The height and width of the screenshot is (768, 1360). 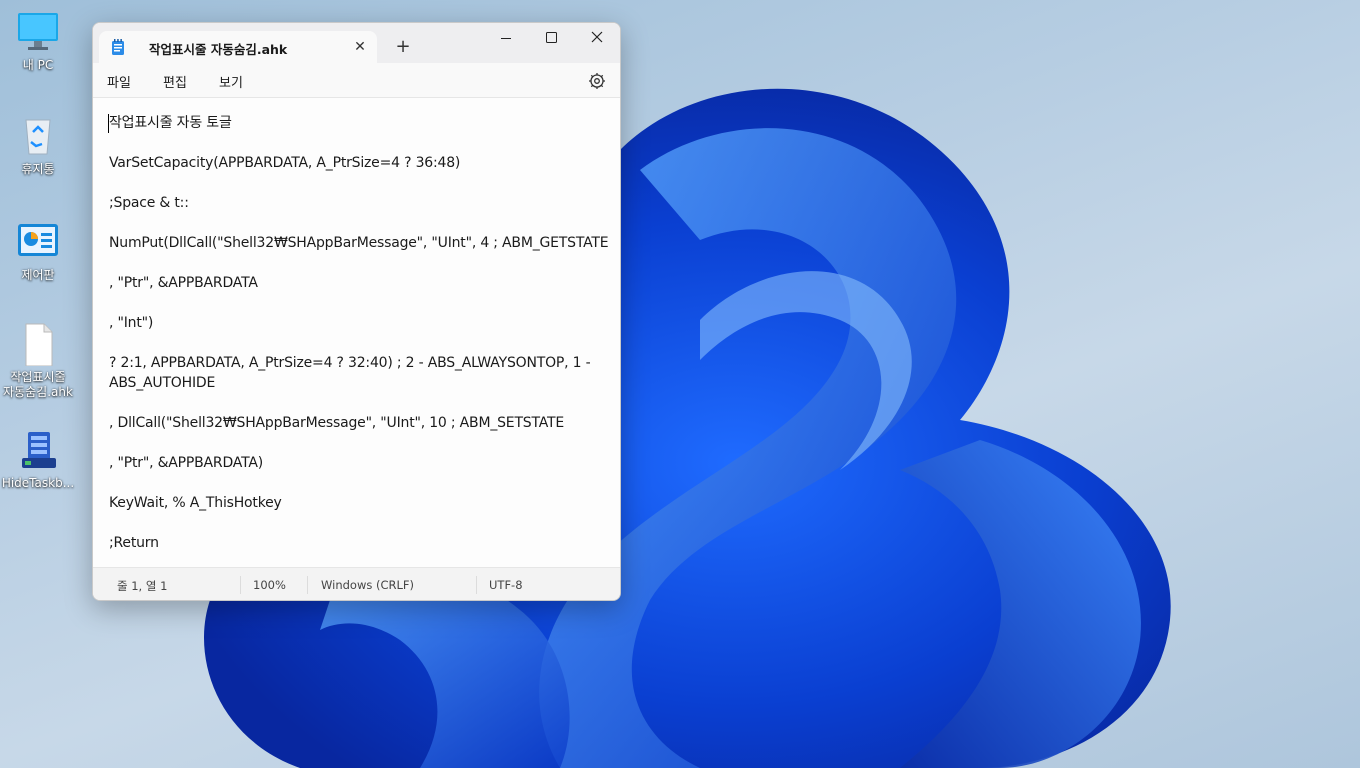 I want to click on menu-edit: 편집, so click(x=175, y=81).